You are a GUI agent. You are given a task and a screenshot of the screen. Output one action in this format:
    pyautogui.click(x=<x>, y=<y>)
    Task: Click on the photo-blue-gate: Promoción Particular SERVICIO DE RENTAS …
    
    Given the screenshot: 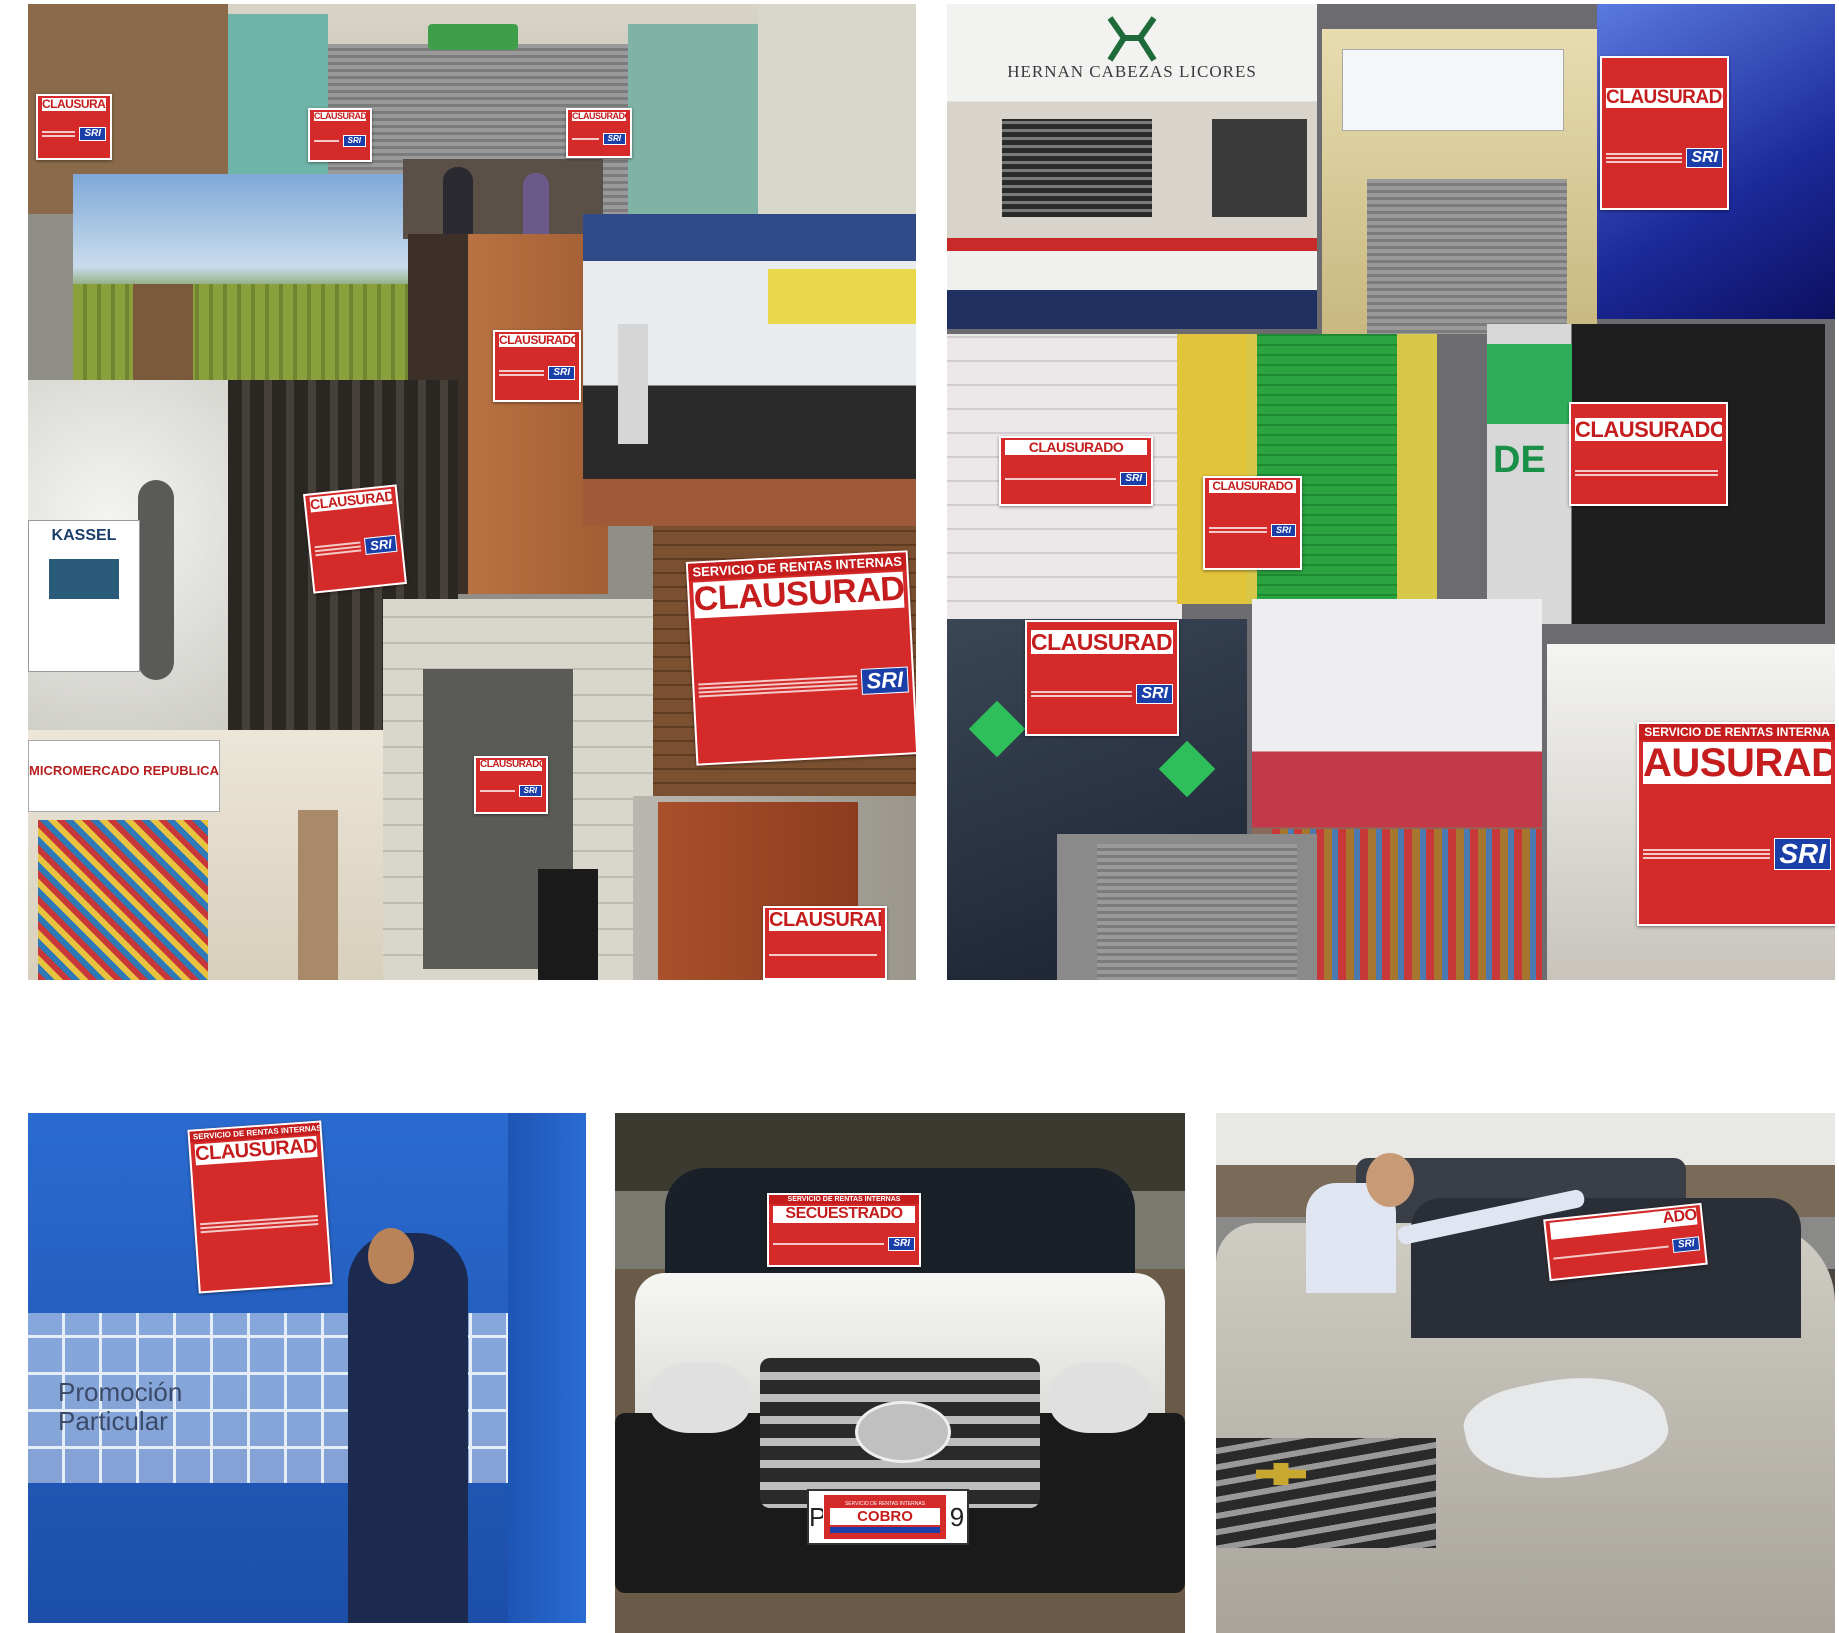 What is the action you would take?
    pyautogui.click(x=307, y=1368)
    